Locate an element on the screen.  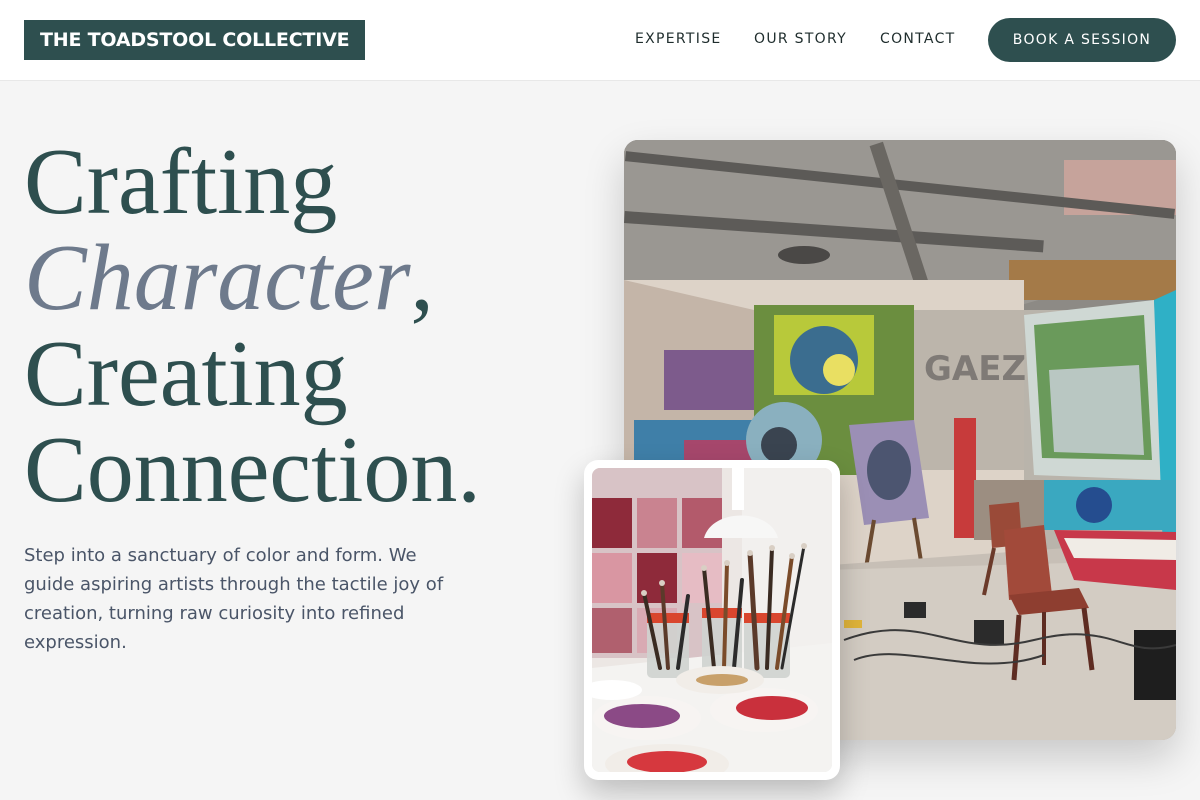
paint-brushes-illustration is located at coordinates (712, 620).